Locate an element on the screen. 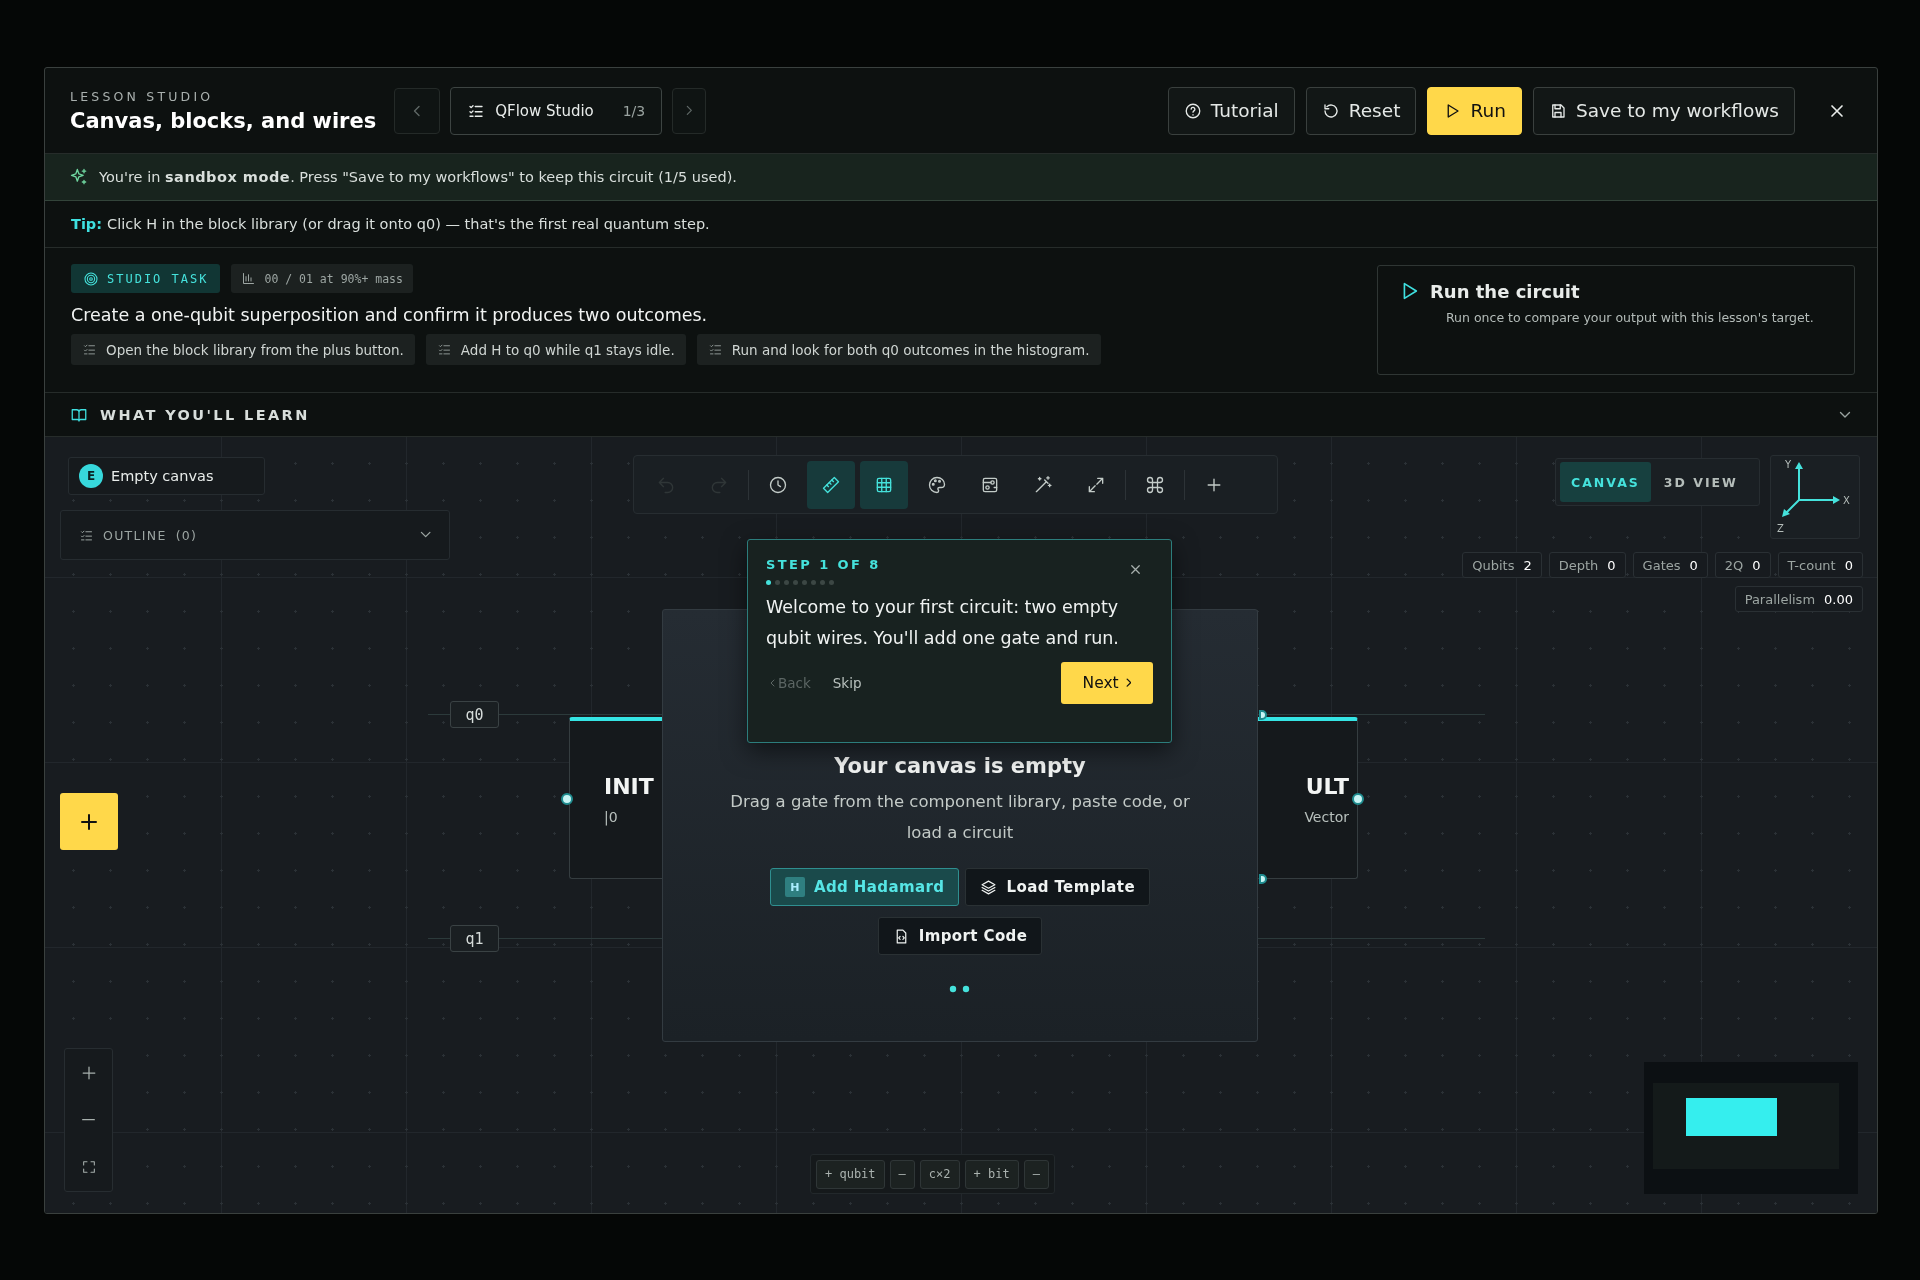  stat-chip: T-count 0 is located at coordinates (1820, 565).